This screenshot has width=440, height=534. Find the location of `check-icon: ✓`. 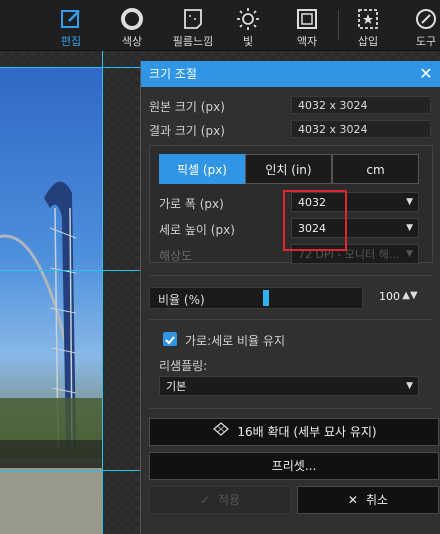

check-icon: ✓ is located at coordinates (204, 500).